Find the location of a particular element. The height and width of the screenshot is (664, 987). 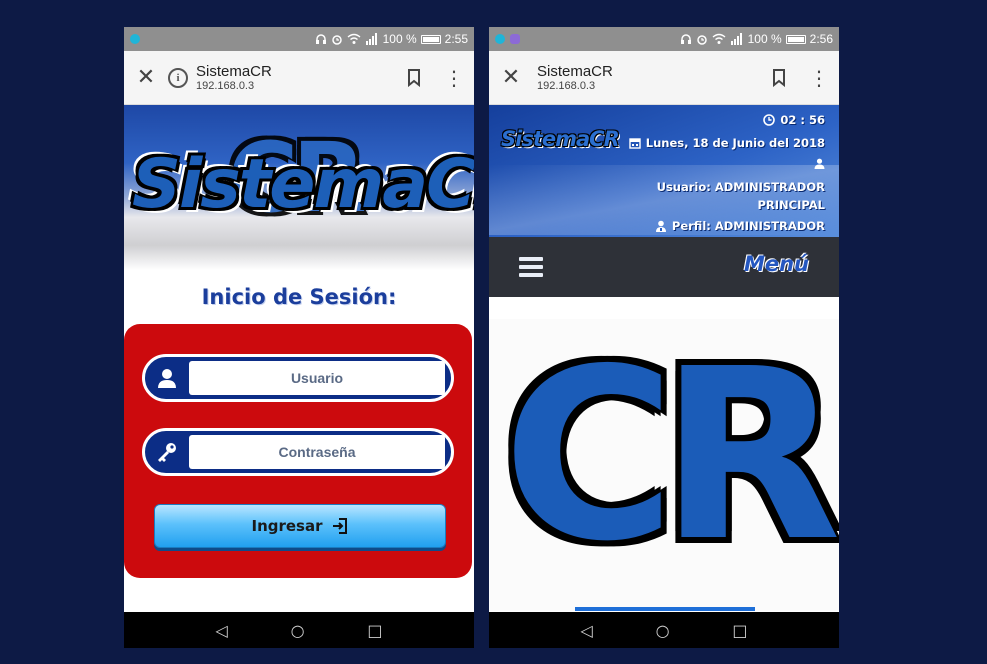

status-bar: 100 % 2:56 is located at coordinates (664, 39).